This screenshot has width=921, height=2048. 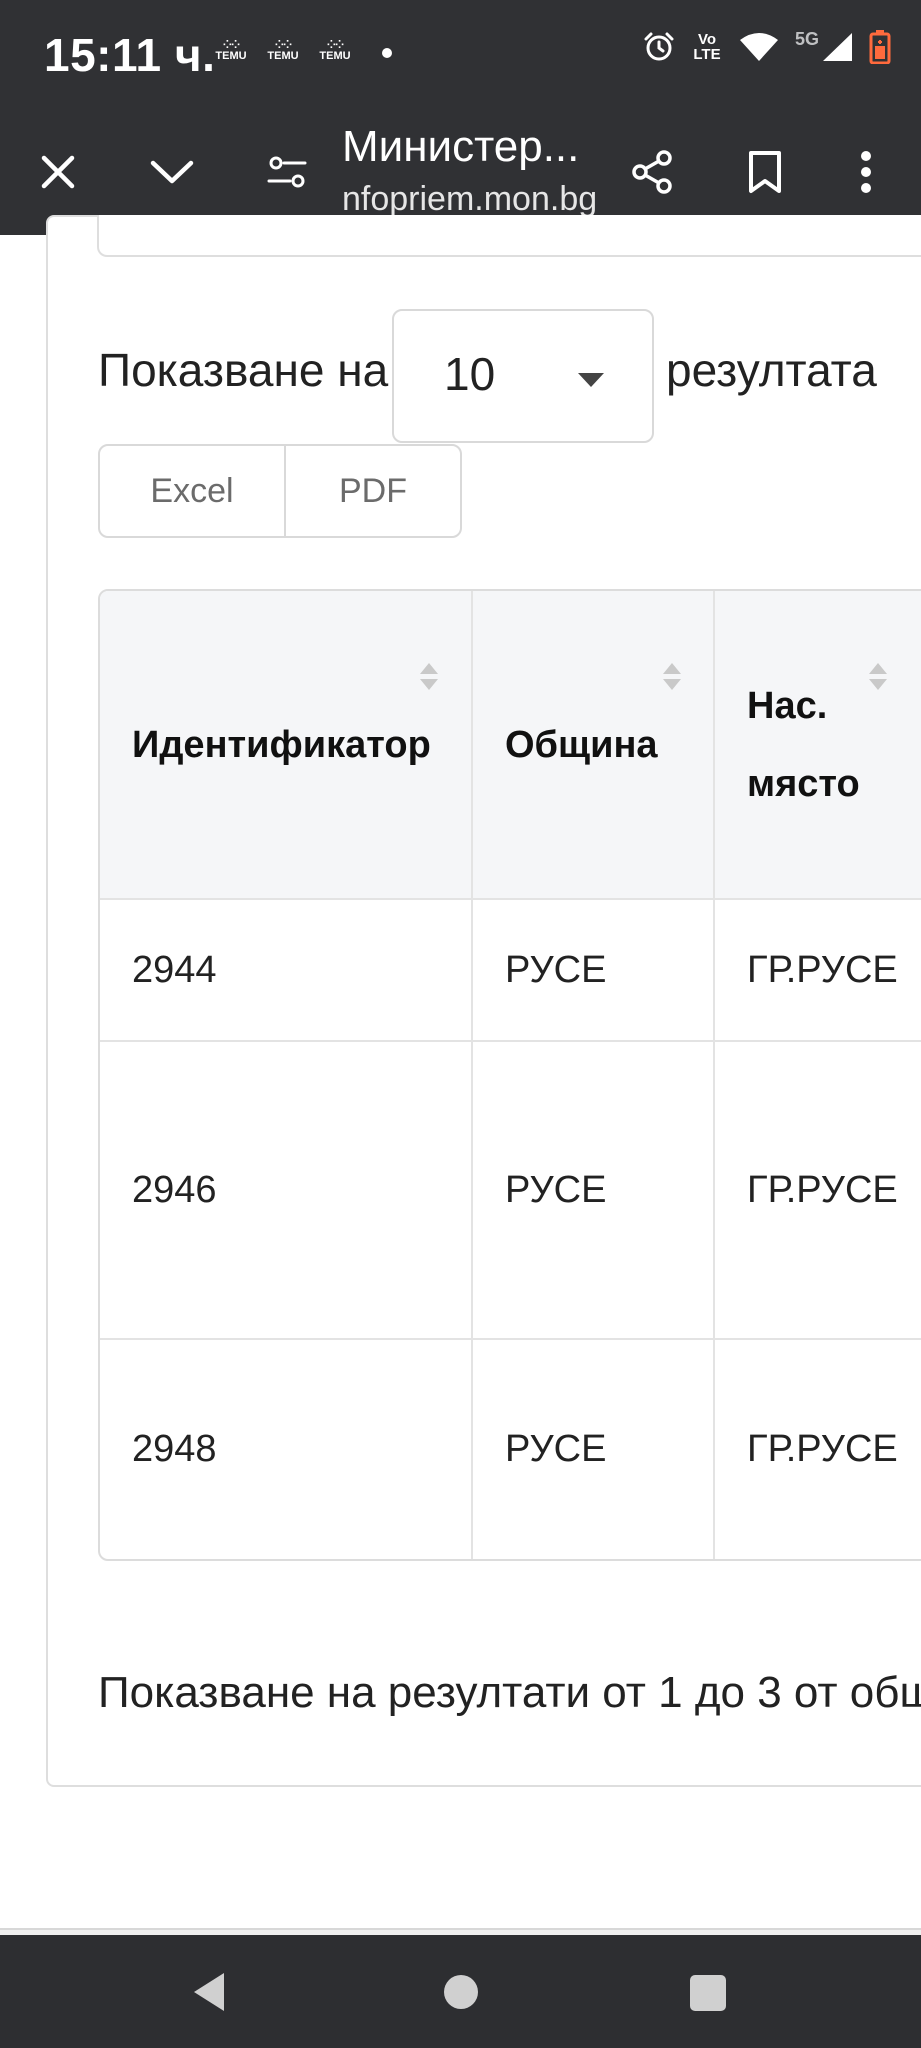 I want to click on table-row: 2944 РУСЕ ГР.РУСЕ, so click(x=510, y=970).